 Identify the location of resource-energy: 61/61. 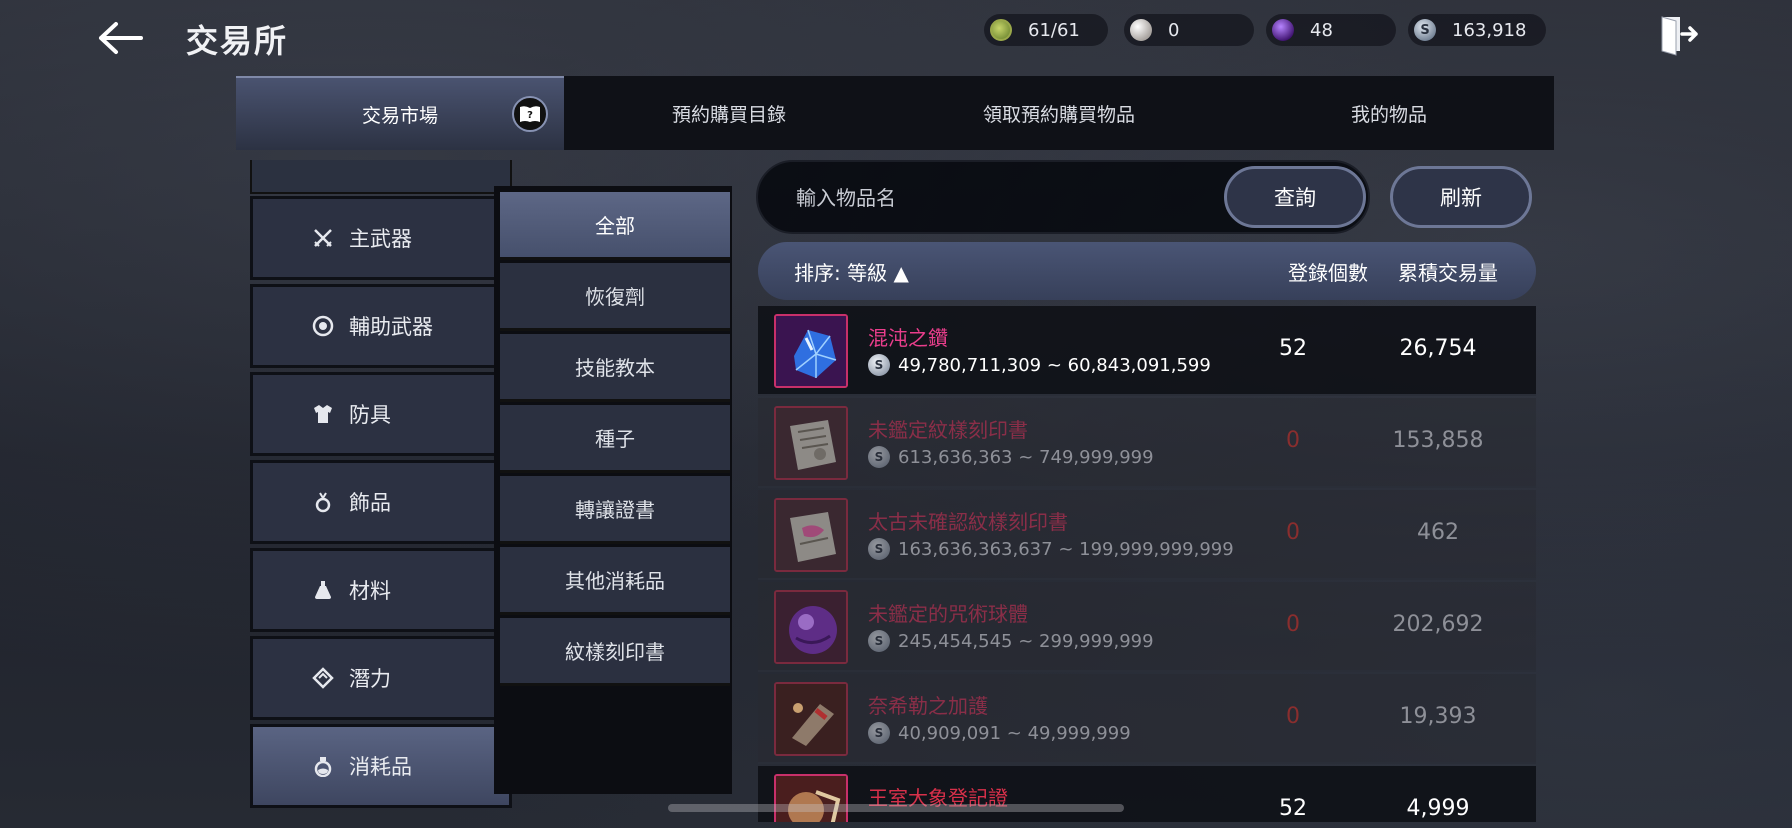
(1046, 30).